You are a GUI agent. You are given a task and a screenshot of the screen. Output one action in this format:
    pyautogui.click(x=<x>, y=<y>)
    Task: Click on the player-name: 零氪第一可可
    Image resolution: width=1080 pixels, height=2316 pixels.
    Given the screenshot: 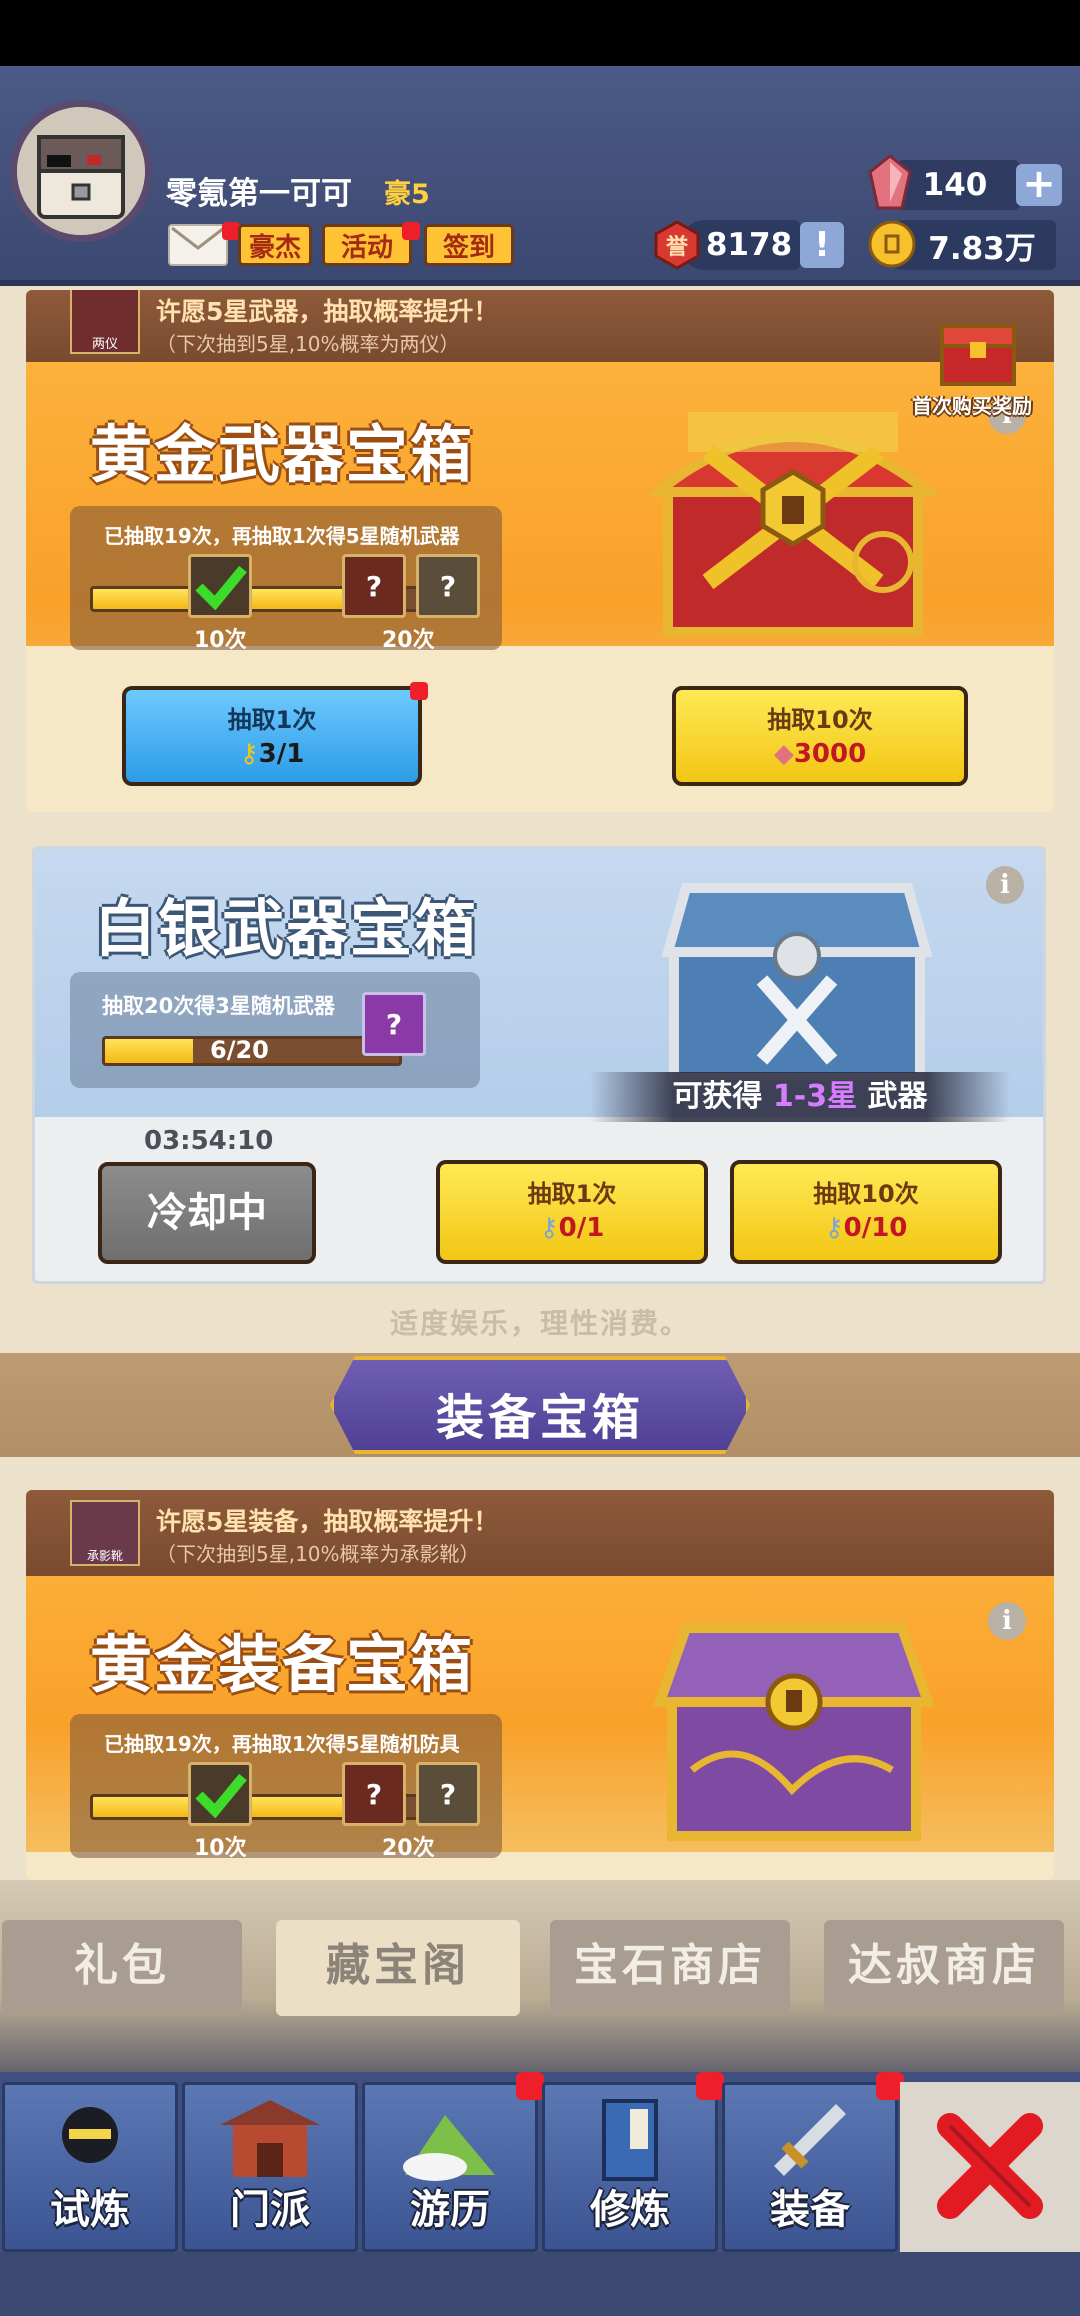 What is the action you would take?
    pyautogui.click(x=259, y=194)
    